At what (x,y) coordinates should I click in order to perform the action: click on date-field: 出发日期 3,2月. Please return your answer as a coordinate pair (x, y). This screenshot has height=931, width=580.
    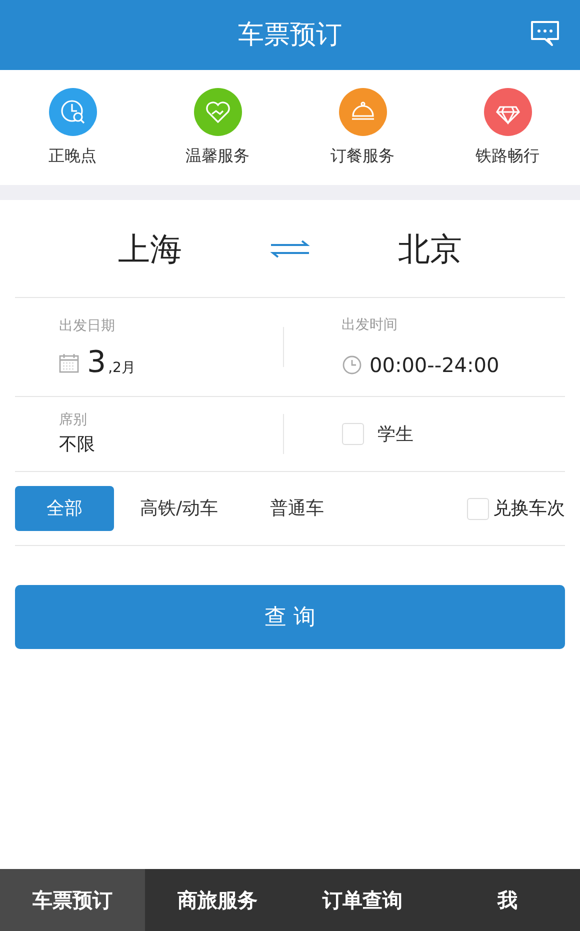
    Looking at the image, I should click on (148, 347).